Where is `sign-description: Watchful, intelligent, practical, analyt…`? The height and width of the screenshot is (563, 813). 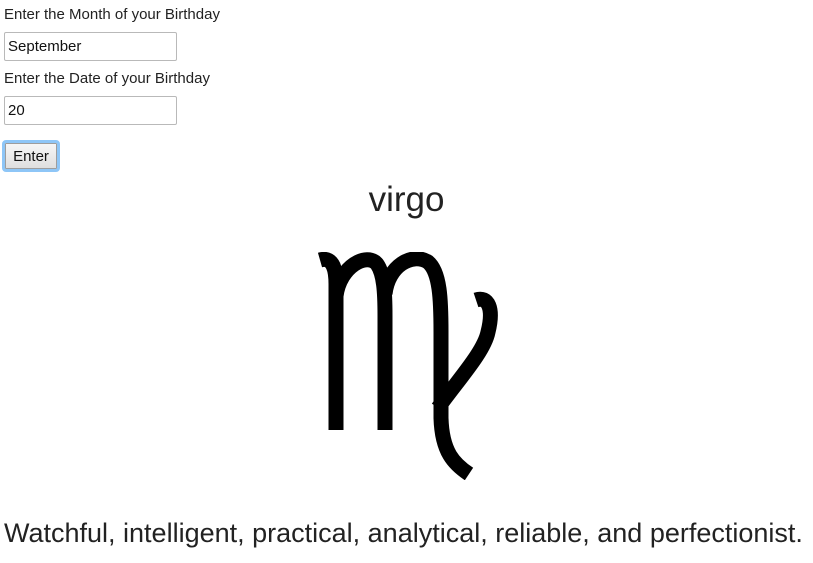
sign-description: Watchful, intelligent, practical, analyt… is located at coordinates (403, 533).